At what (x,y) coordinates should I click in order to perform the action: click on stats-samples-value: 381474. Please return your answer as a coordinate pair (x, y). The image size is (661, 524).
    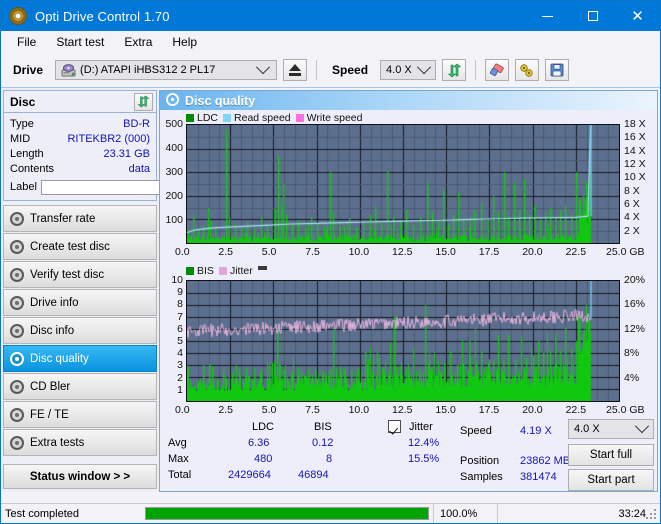
    Looking at the image, I should click on (538, 477).